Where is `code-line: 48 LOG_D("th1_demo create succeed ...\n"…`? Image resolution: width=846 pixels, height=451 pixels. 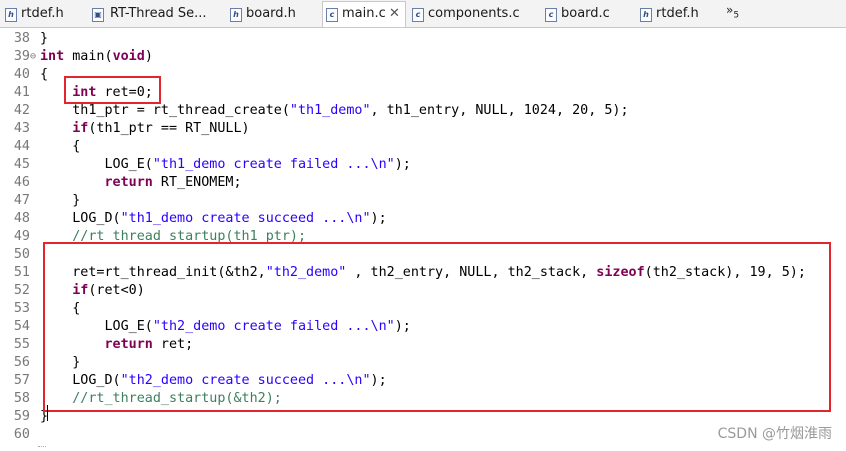
code-line: 48 LOG_D("th1_demo create succeed ...\n"… is located at coordinates (423, 219).